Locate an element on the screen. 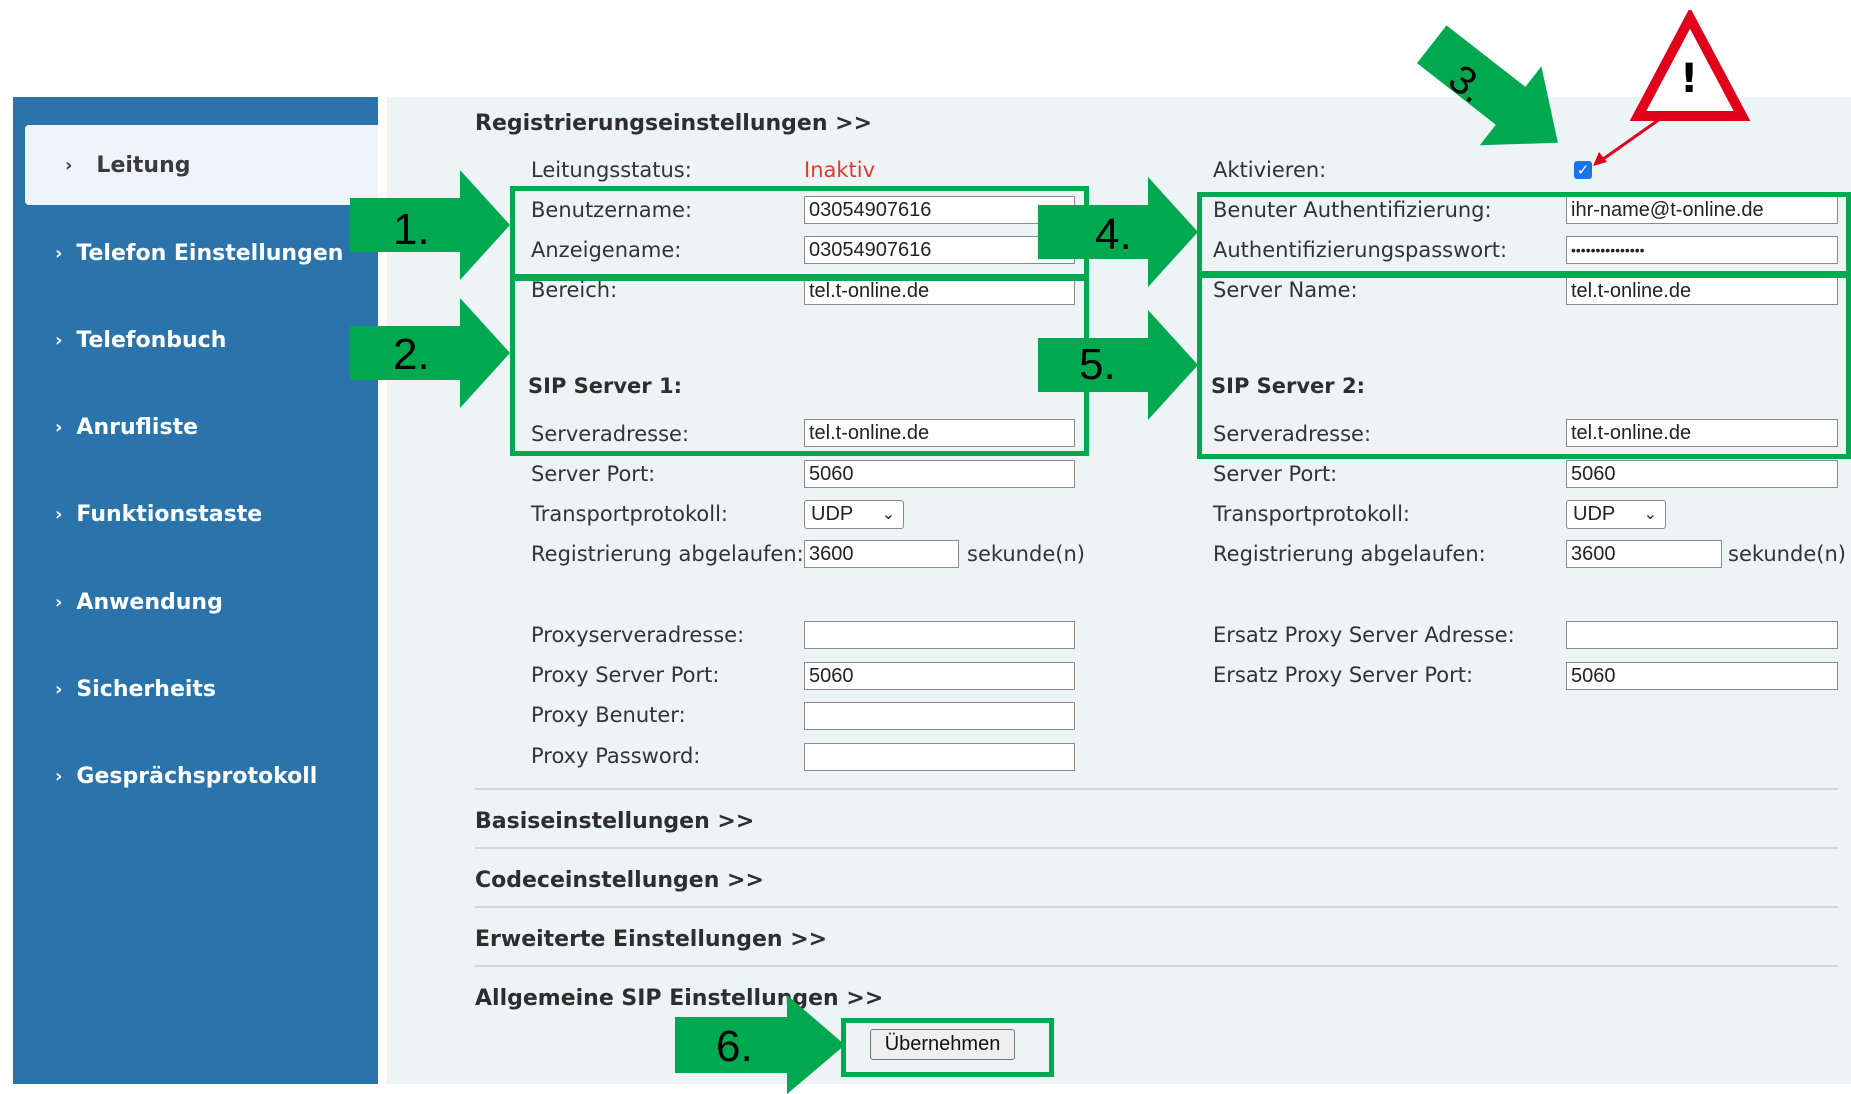 The height and width of the screenshot is (1094, 1851). server-port-2-label: Server Port: is located at coordinates (1275, 474).